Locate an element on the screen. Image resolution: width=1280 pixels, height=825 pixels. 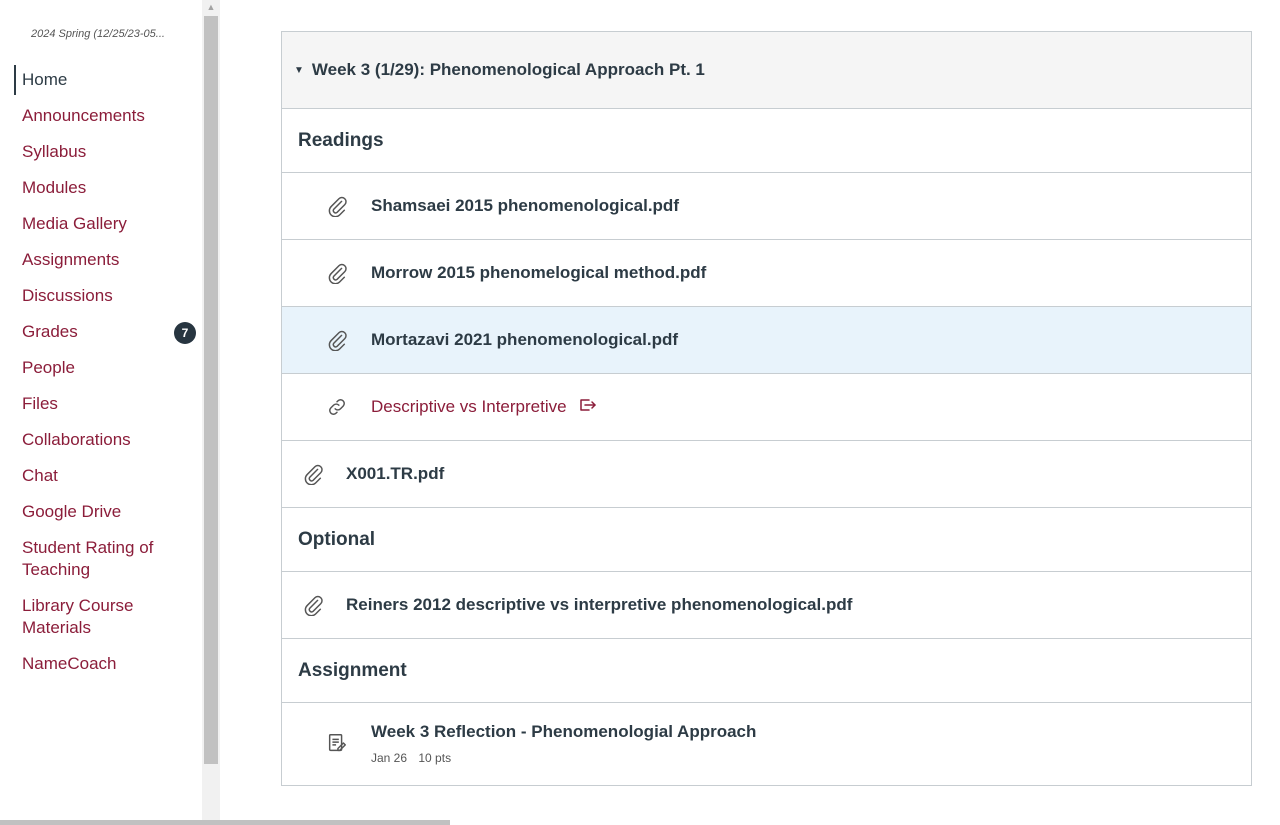
horizontal-scrollbar is located at coordinates (225, 822).